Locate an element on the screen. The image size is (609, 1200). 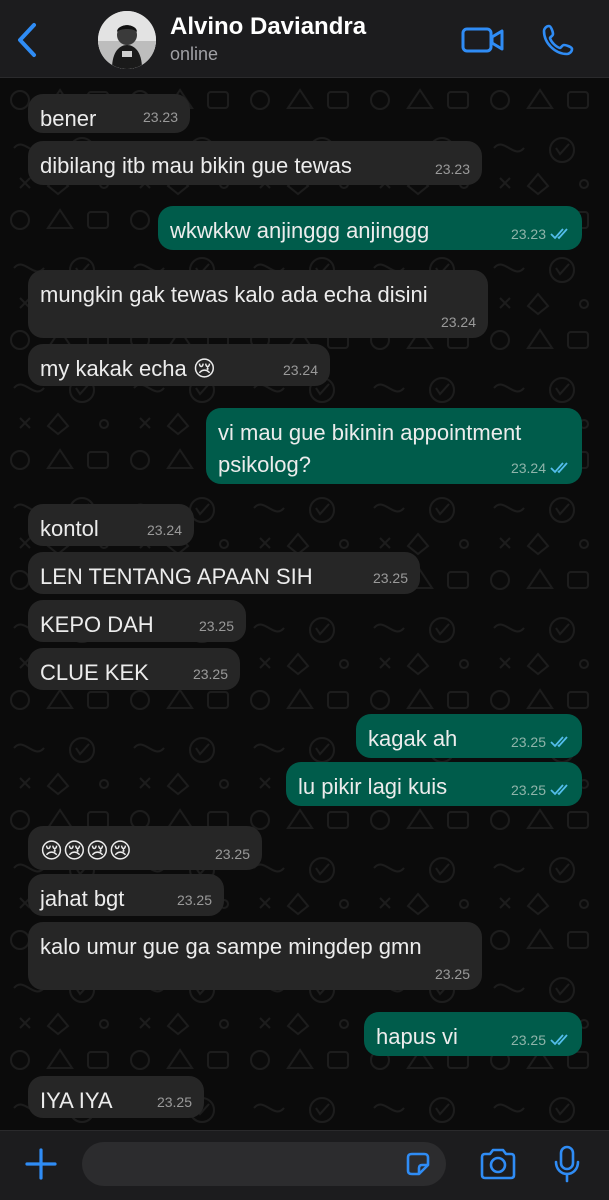
camera-button is located at coordinates (498, 1164).